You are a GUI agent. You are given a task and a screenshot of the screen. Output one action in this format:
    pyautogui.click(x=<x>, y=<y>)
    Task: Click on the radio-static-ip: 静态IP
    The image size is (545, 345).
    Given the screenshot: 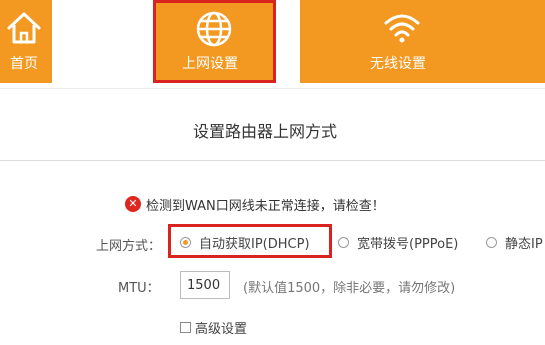 What is the action you would take?
    pyautogui.click(x=514, y=242)
    